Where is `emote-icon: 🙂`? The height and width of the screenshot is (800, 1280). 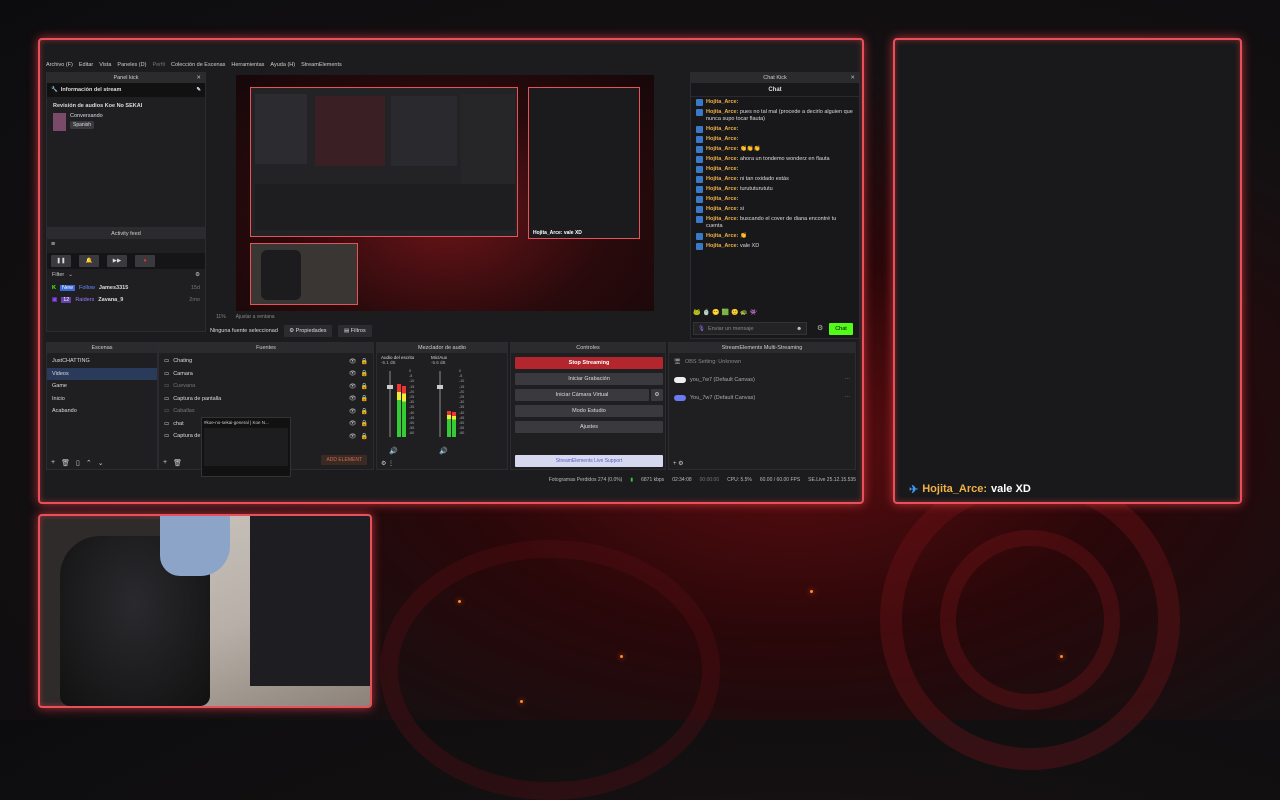 emote-icon: 🙂 is located at coordinates (734, 312).